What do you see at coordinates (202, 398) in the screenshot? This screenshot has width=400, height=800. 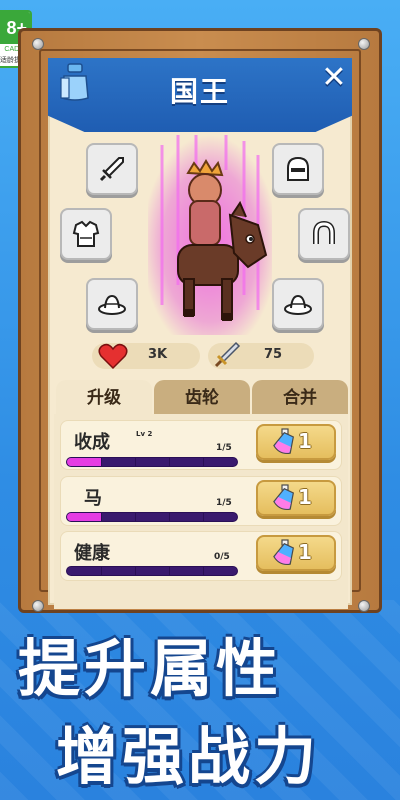 I see `tab-gear: 齿轮` at bounding box center [202, 398].